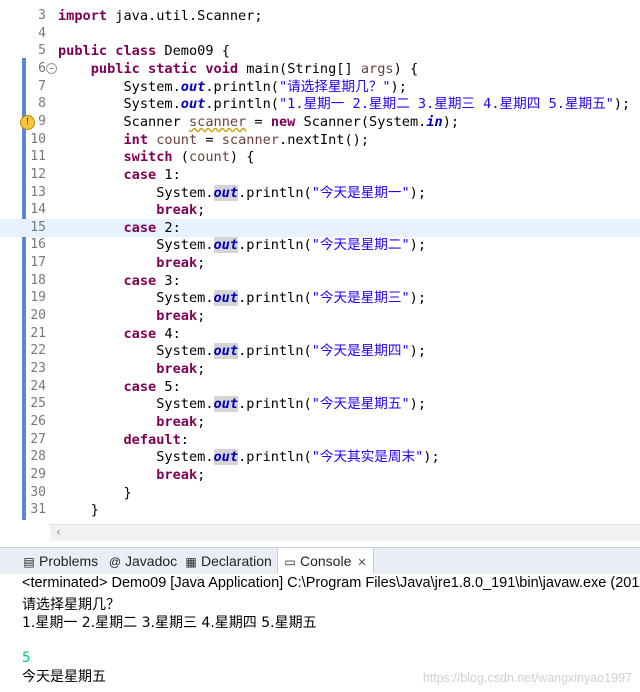 The height and width of the screenshot is (692, 640). Describe the element at coordinates (38, 263) in the screenshot. I see `line-number: 17` at that location.